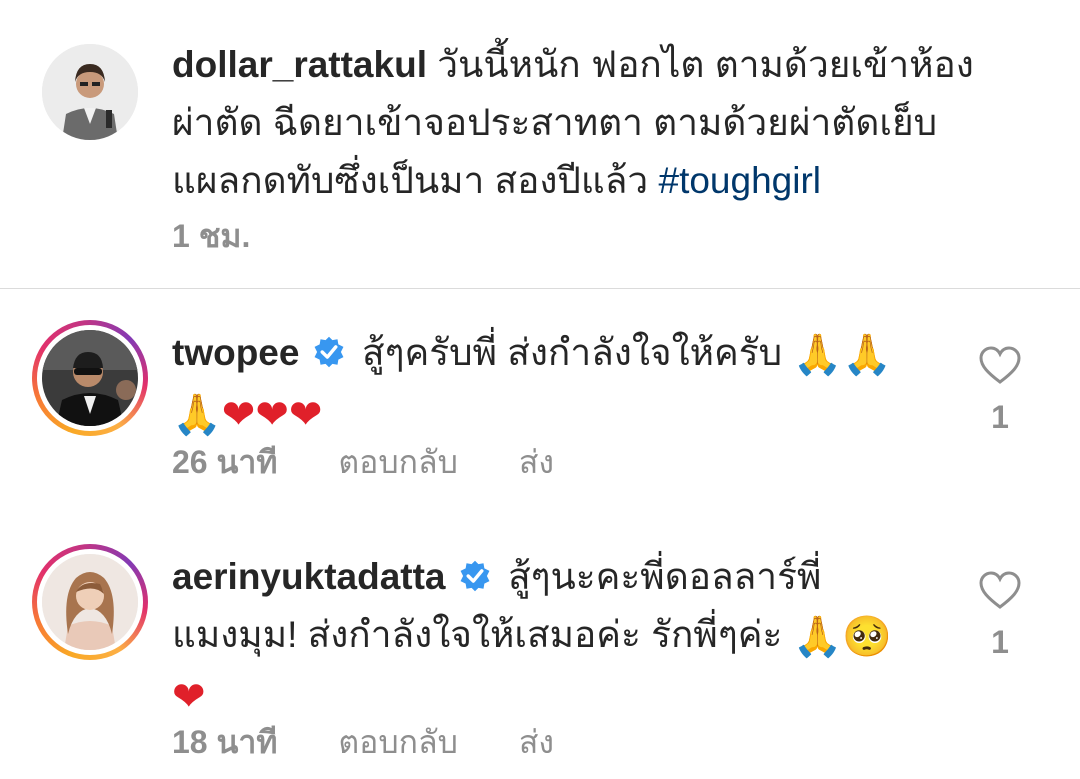 Image resolution: width=1080 pixels, height=779 pixels. I want to click on comment-username: aerinyuktadatta, so click(309, 576).